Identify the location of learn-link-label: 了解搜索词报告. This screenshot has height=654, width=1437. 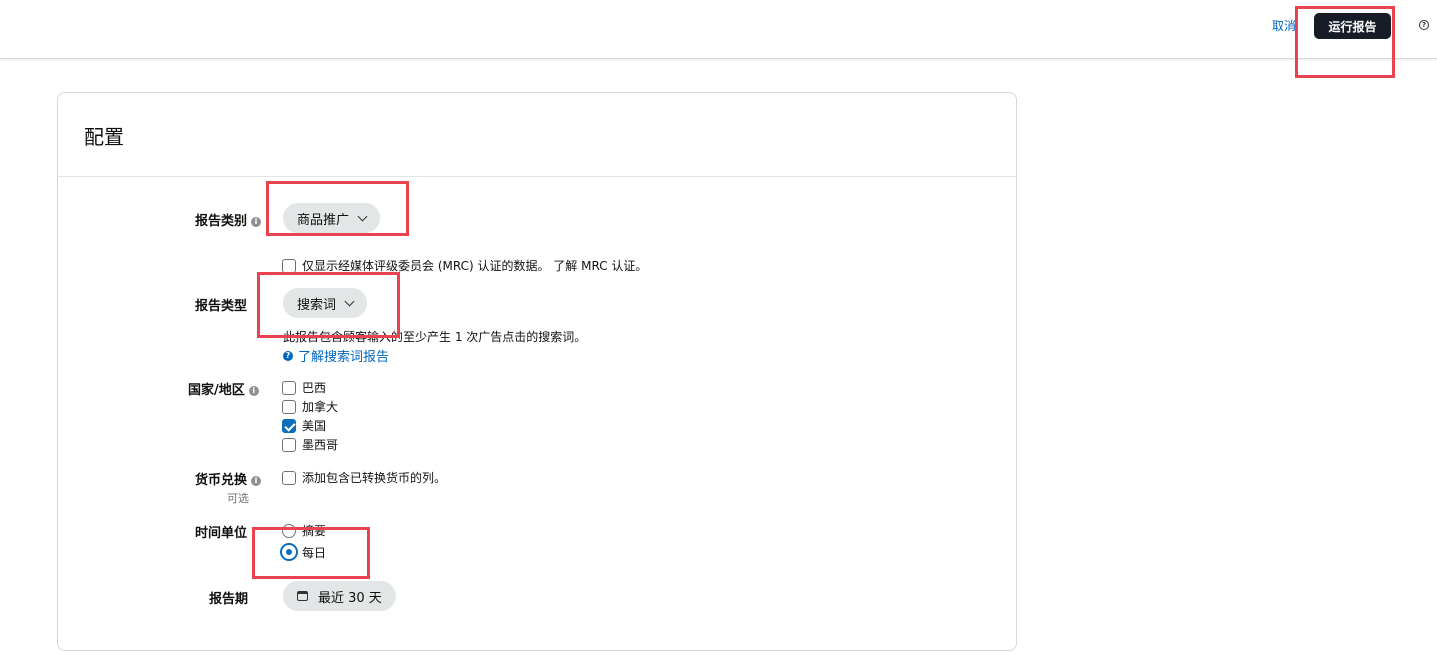
(344, 357).